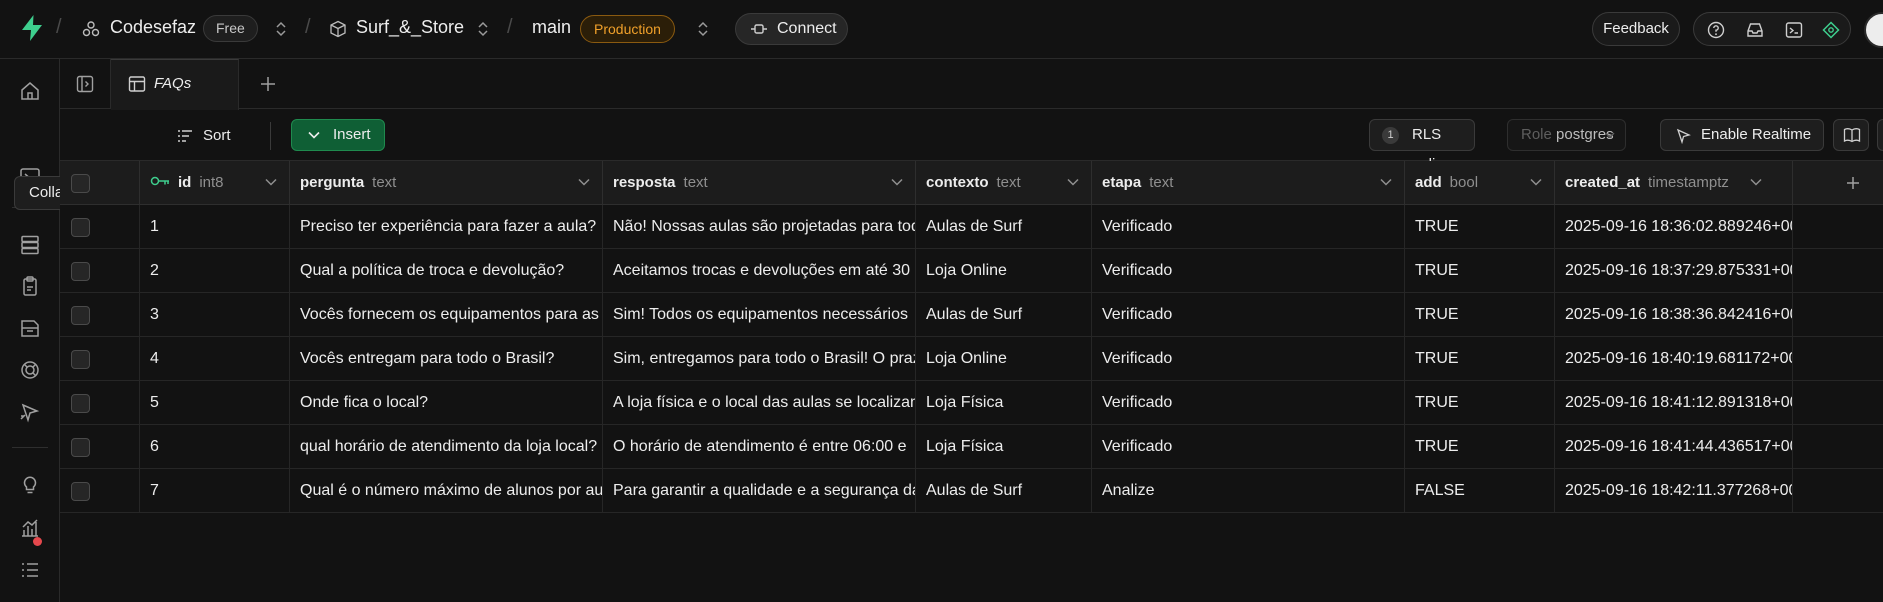  I want to click on edge-functions-icon, so click(30, 370).